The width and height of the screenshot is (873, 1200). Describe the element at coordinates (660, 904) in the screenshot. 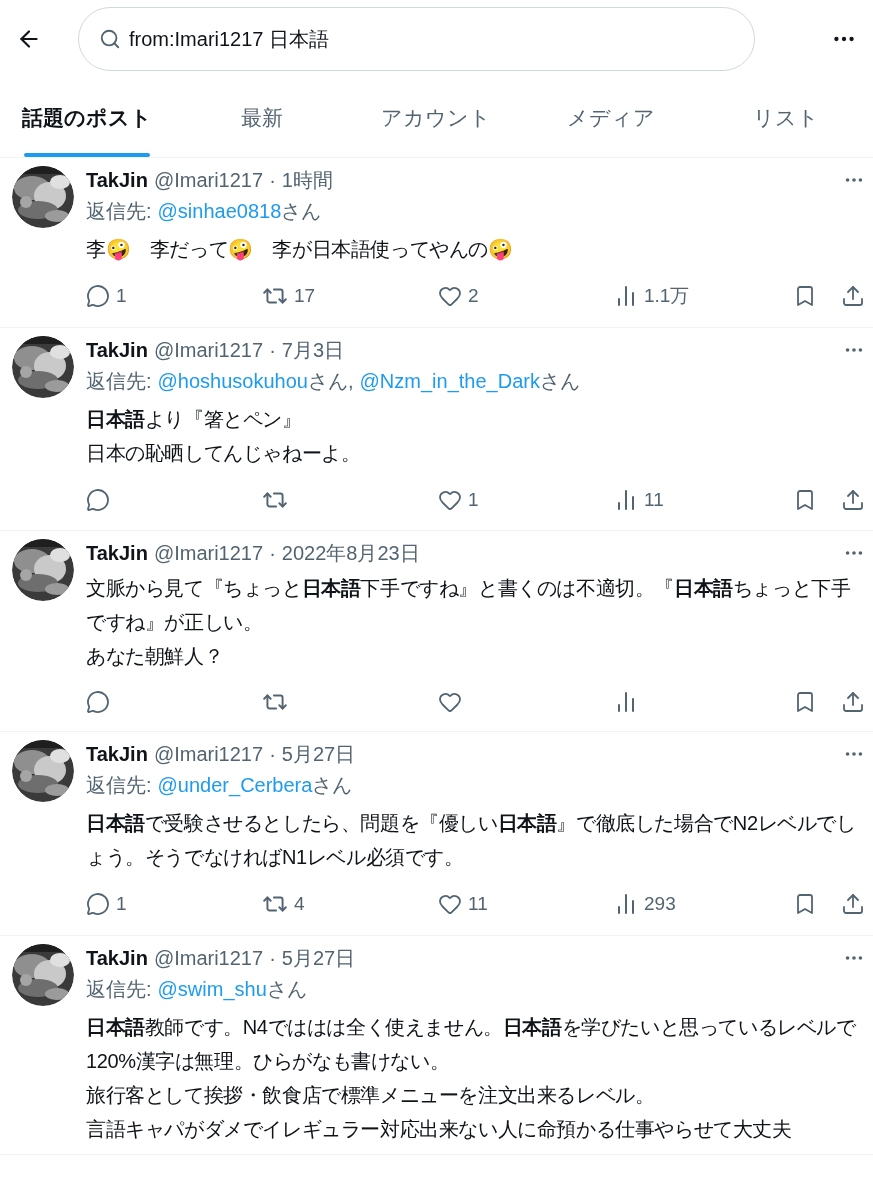

I see `count-label: 293` at that location.